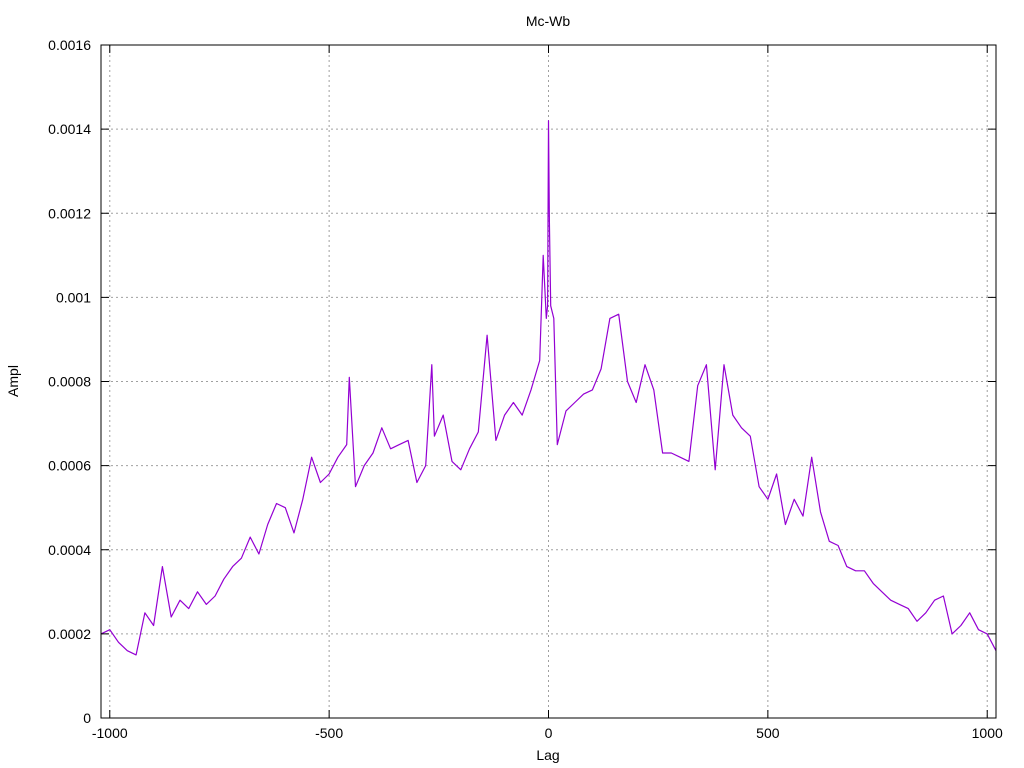  What do you see at coordinates (547, 755) in the screenshot?
I see `x-axis-label: Lag` at bounding box center [547, 755].